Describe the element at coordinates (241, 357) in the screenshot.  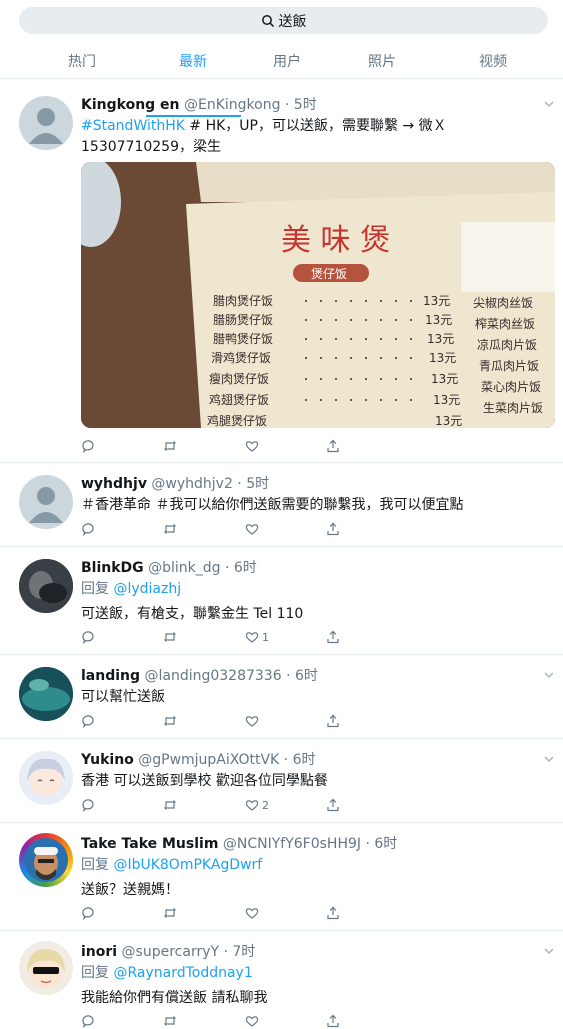
I see `menu-item: 滑鸡煲仔饭` at that location.